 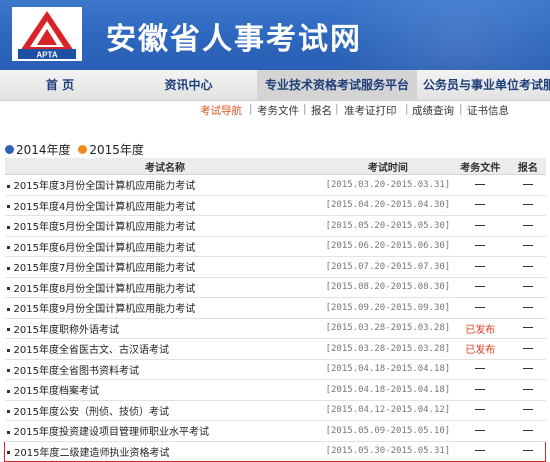 I want to click on exam-name-cell: 2015年度4月份全国计算机应用能力考试, so click(x=165, y=205).